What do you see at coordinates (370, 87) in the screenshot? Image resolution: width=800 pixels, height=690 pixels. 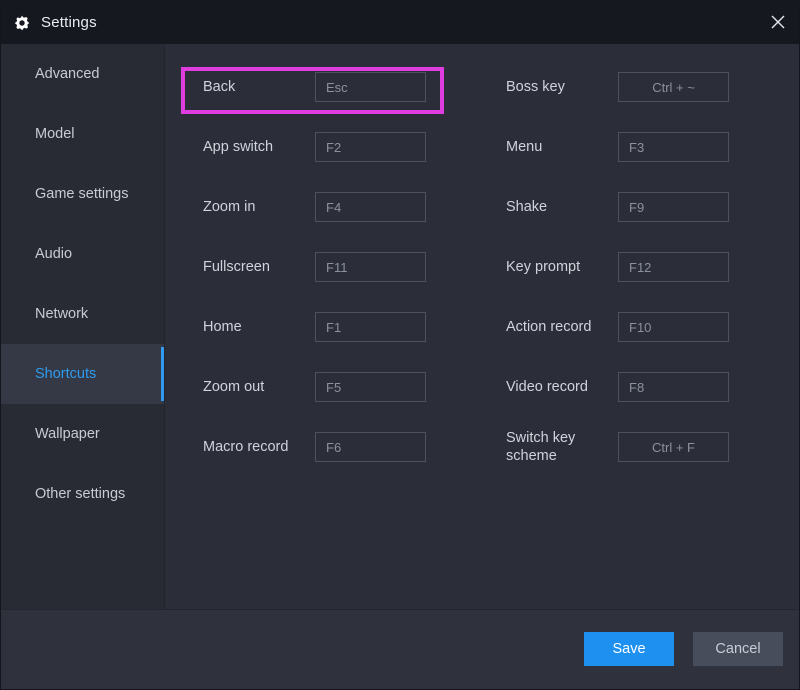 I see `shortcut-input-back: Esc` at bounding box center [370, 87].